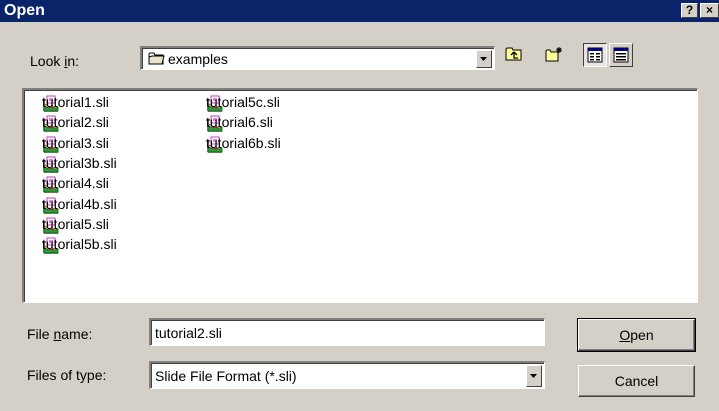  Describe the element at coordinates (709, 10) in the screenshot. I see `close-button: ×` at that location.